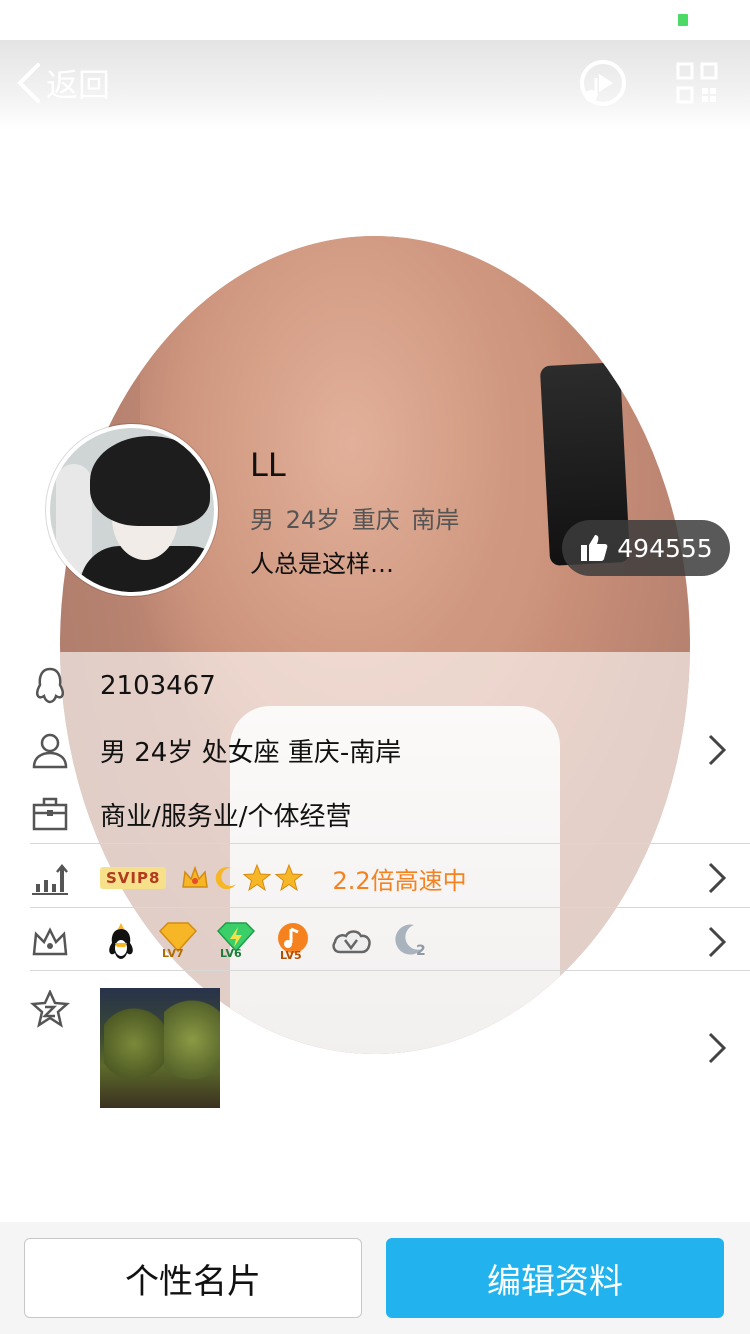 This screenshot has height=1334, width=750. I want to click on person-icon, so click(50, 751).